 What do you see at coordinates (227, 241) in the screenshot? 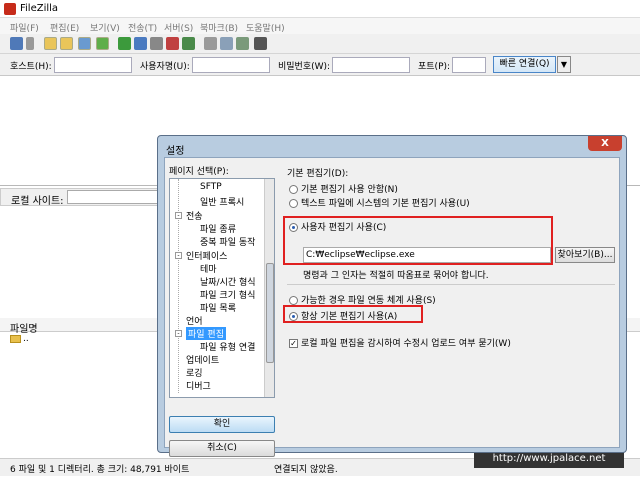
I see `tree-item-file-exists-action: 중복 파일 동작` at bounding box center [227, 241].